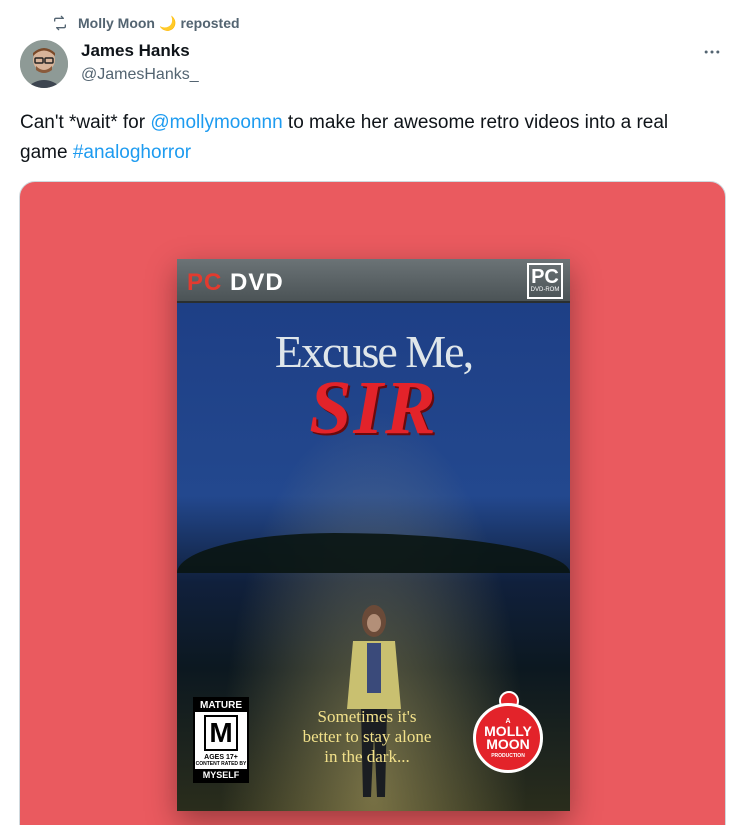 The width and height of the screenshot is (736, 825). I want to click on molly-moon-logo: A MOLLY MOON PRODUCTION, so click(508, 738).